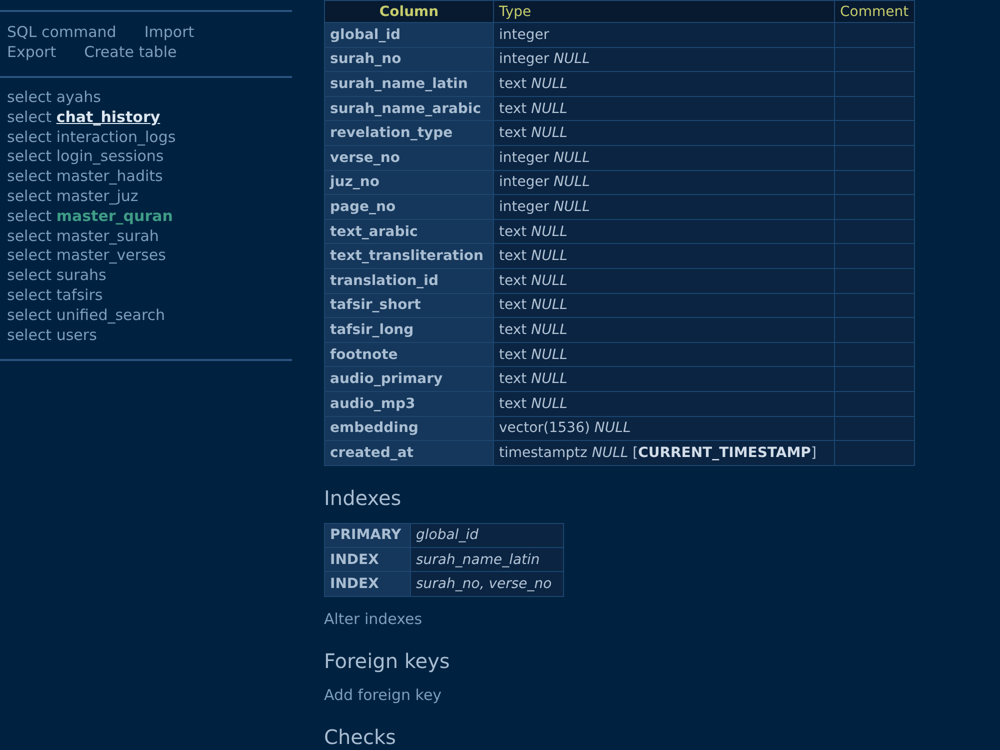  What do you see at coordinates (76, 335) in the screenshot?
I see `table-link: users` at bounding box center [76, 335].